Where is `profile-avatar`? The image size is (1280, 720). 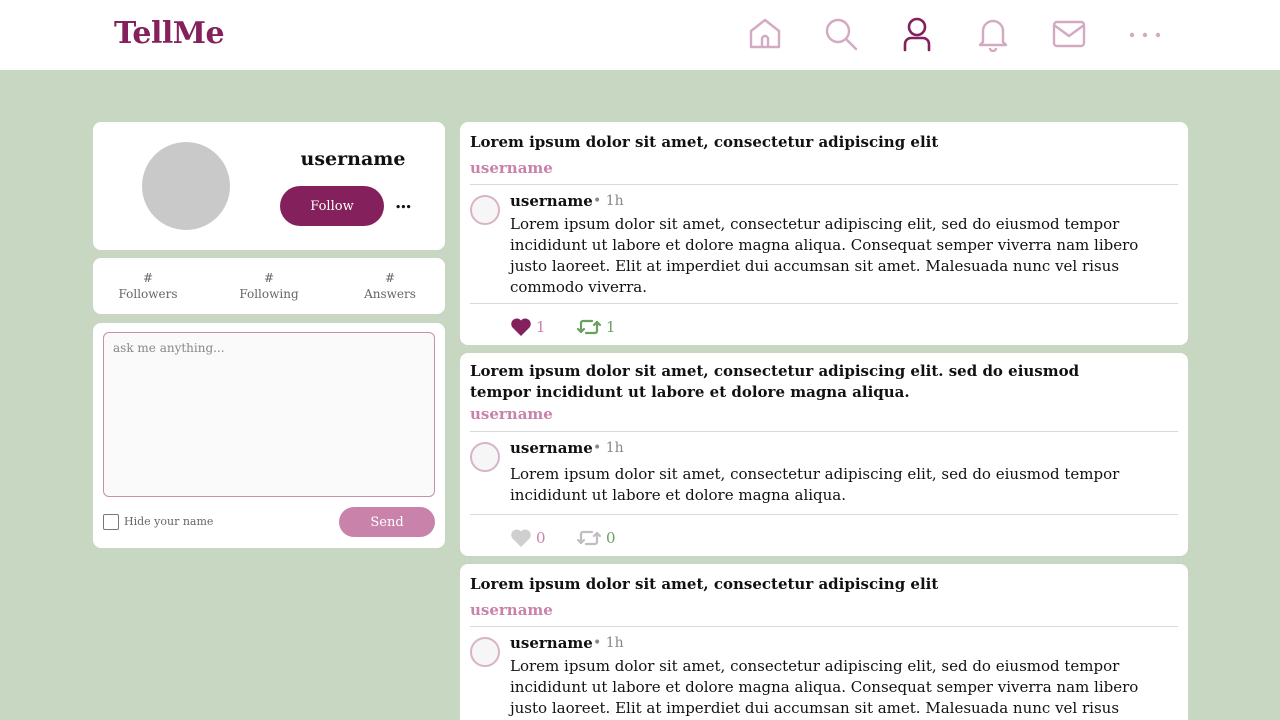
profile-avatar is located at coordinates (186, 186).